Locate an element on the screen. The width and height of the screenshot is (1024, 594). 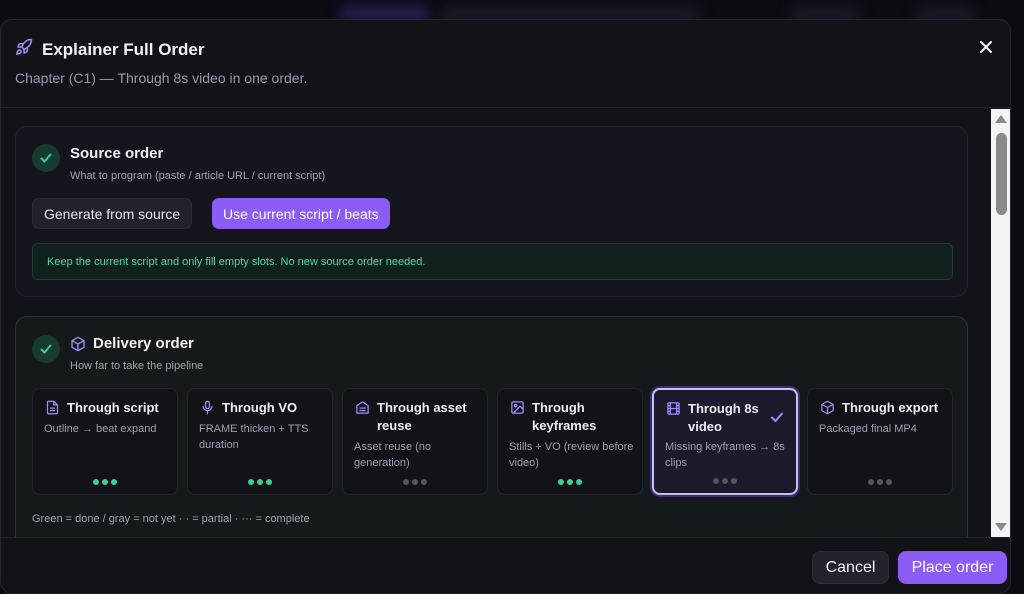
cancel-button: Cancel is located at coordinates (850, 567).